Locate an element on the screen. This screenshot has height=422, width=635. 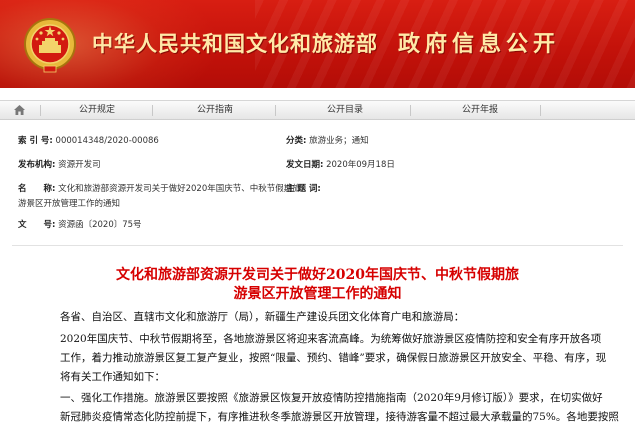
meta-category-row: 分类: 旅游业务；通知 is located at coordinates (327, 140).